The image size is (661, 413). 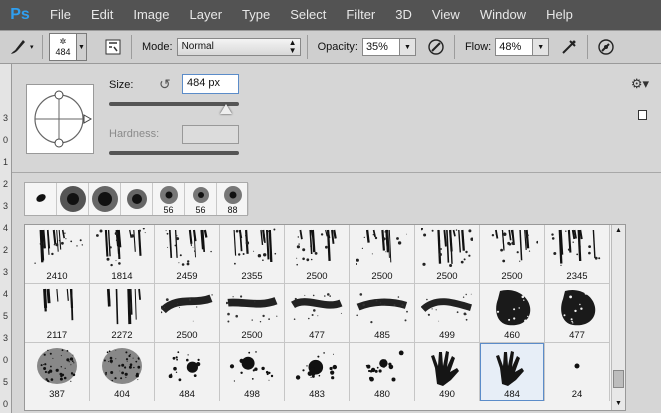 I want to click on ruler-number: 1, so click(x=5, y=162).